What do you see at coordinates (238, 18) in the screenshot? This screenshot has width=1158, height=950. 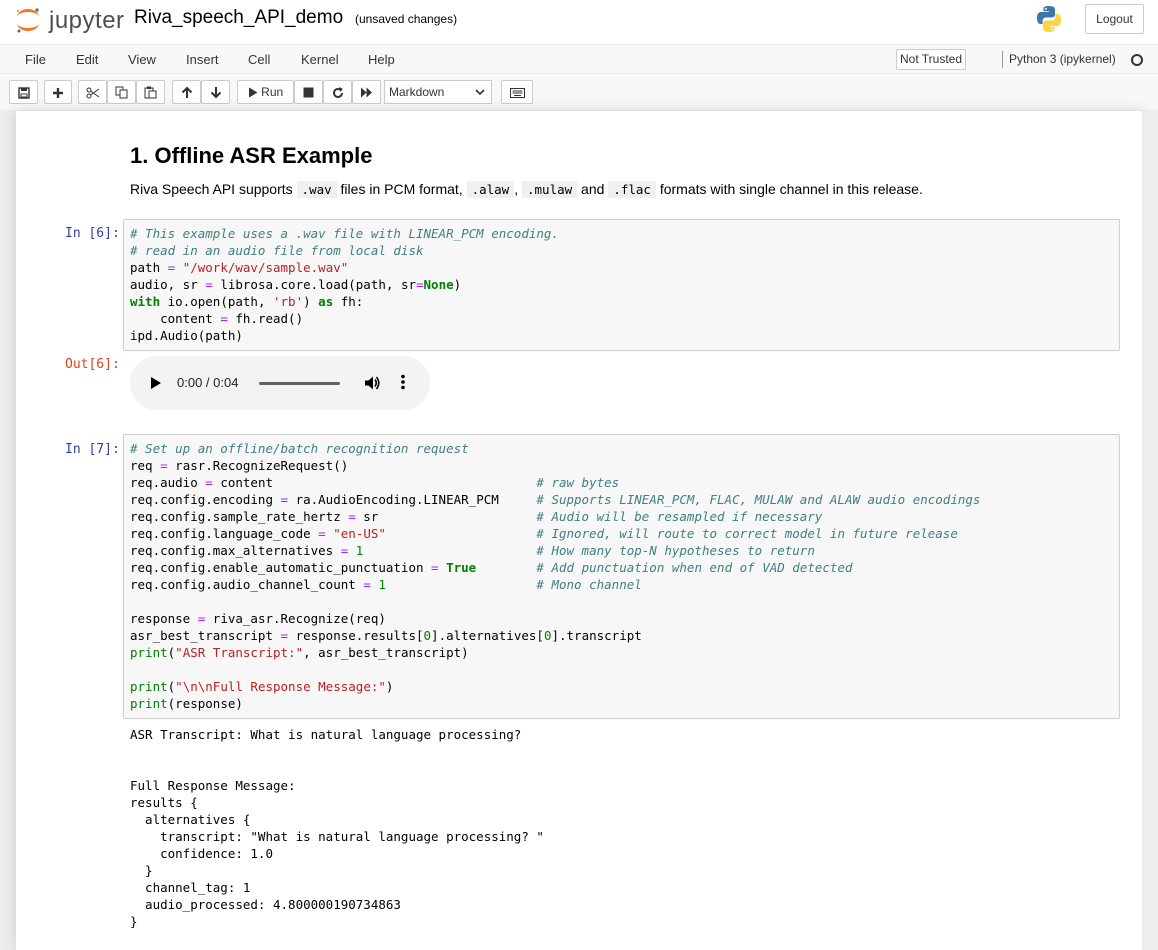 I see `notebook-name: Riva_speech_API_demo` at bounding box center [238, 18].